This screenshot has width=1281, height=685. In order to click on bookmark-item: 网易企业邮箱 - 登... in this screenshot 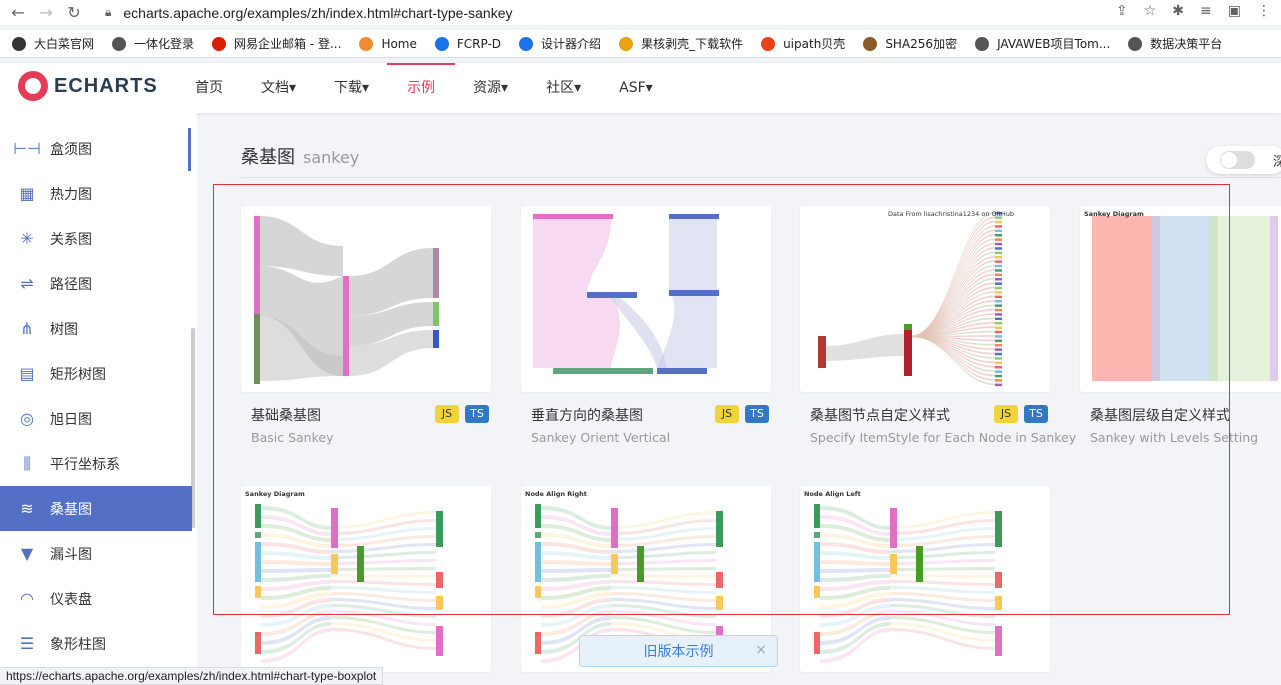, I will do `click(276, 43)`.